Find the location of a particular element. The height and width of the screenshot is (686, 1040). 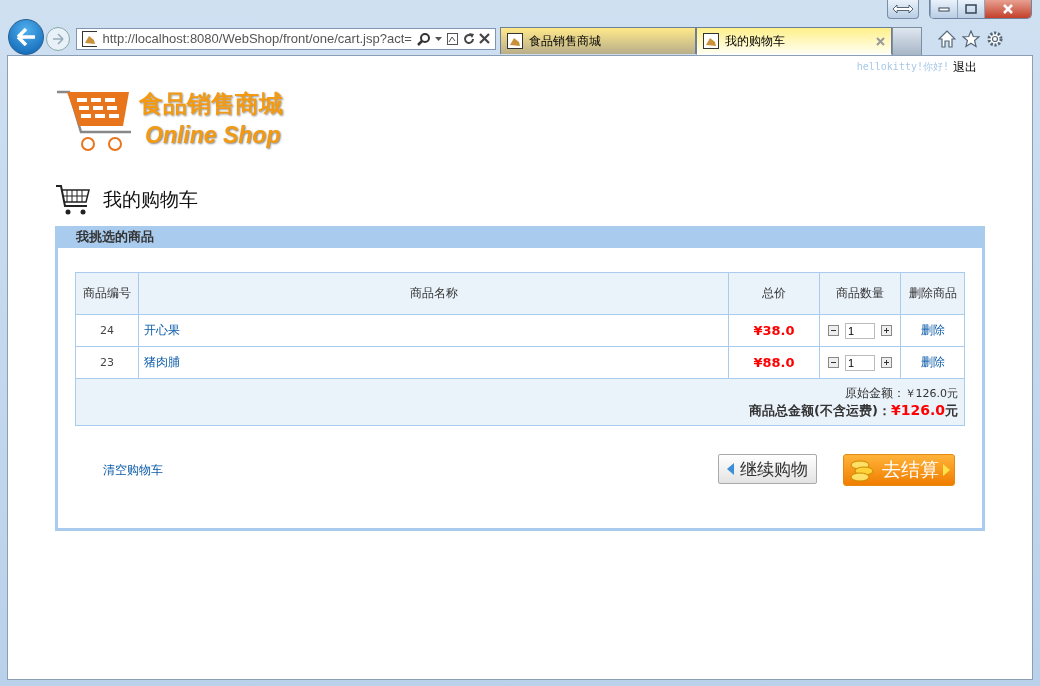

table-cell: 23 is located at coordinates (107, 362).